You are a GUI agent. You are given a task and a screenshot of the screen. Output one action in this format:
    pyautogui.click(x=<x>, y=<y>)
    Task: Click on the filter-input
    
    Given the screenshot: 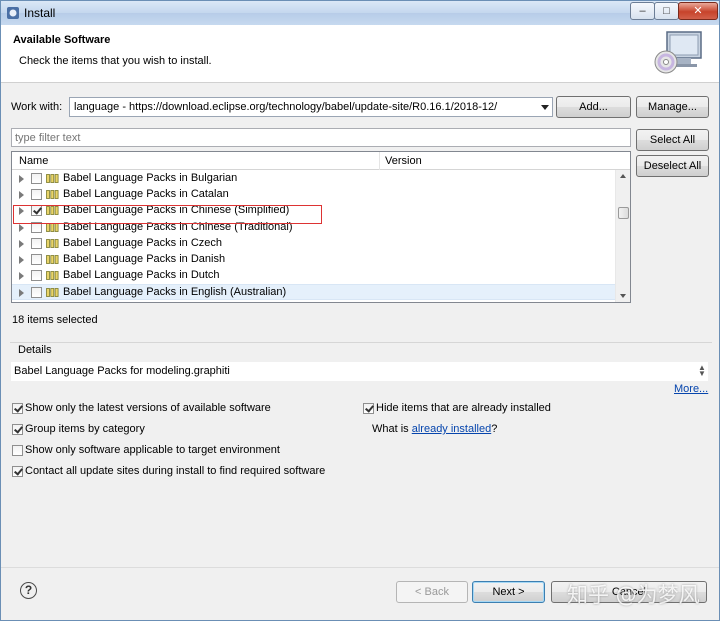 What is the action you would take?
    pyautogui.click(x=321, y=137)
    